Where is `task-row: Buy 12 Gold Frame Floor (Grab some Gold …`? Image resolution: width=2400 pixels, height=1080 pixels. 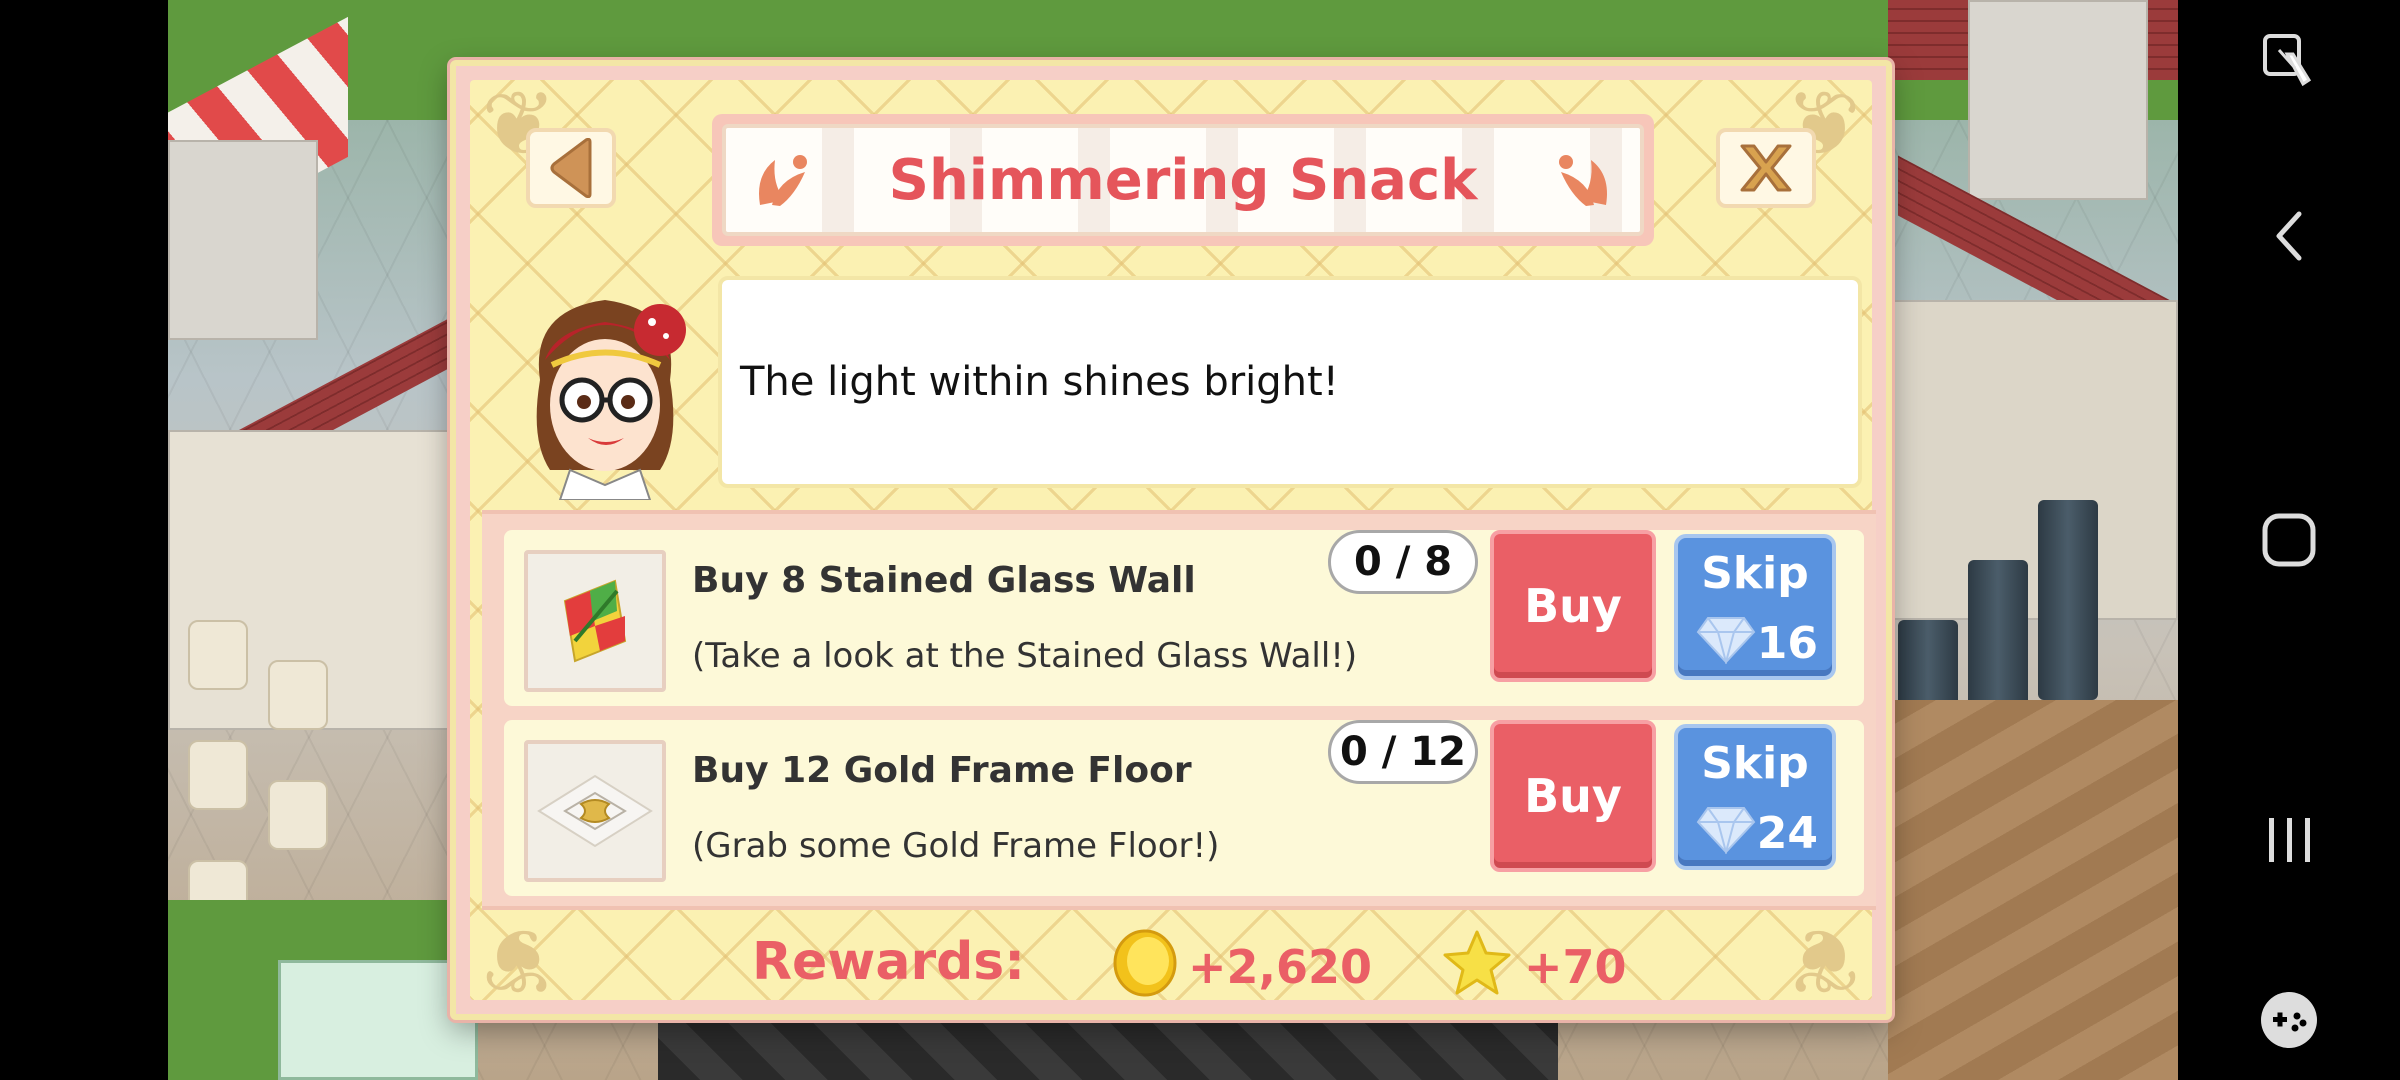
task-row: Buy 12 Gold Frame Floor (Grab some Gold … is located at coordinates (1184, 808).